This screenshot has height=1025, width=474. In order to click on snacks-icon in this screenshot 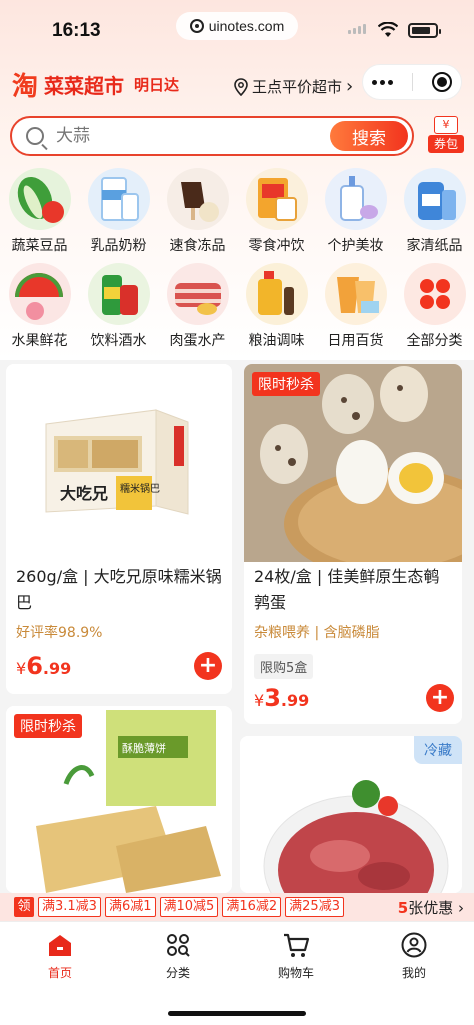, I will do `click(276, 199)`.